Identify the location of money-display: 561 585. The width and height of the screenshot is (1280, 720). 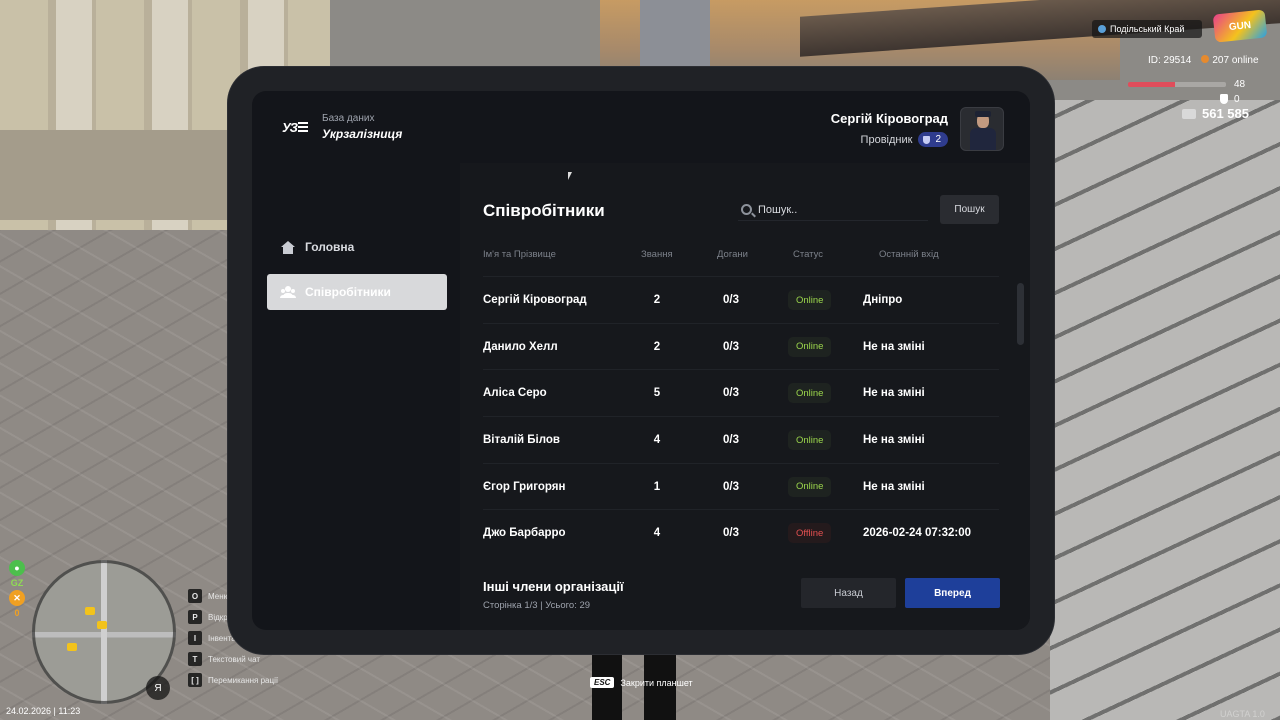
(1215, 113).